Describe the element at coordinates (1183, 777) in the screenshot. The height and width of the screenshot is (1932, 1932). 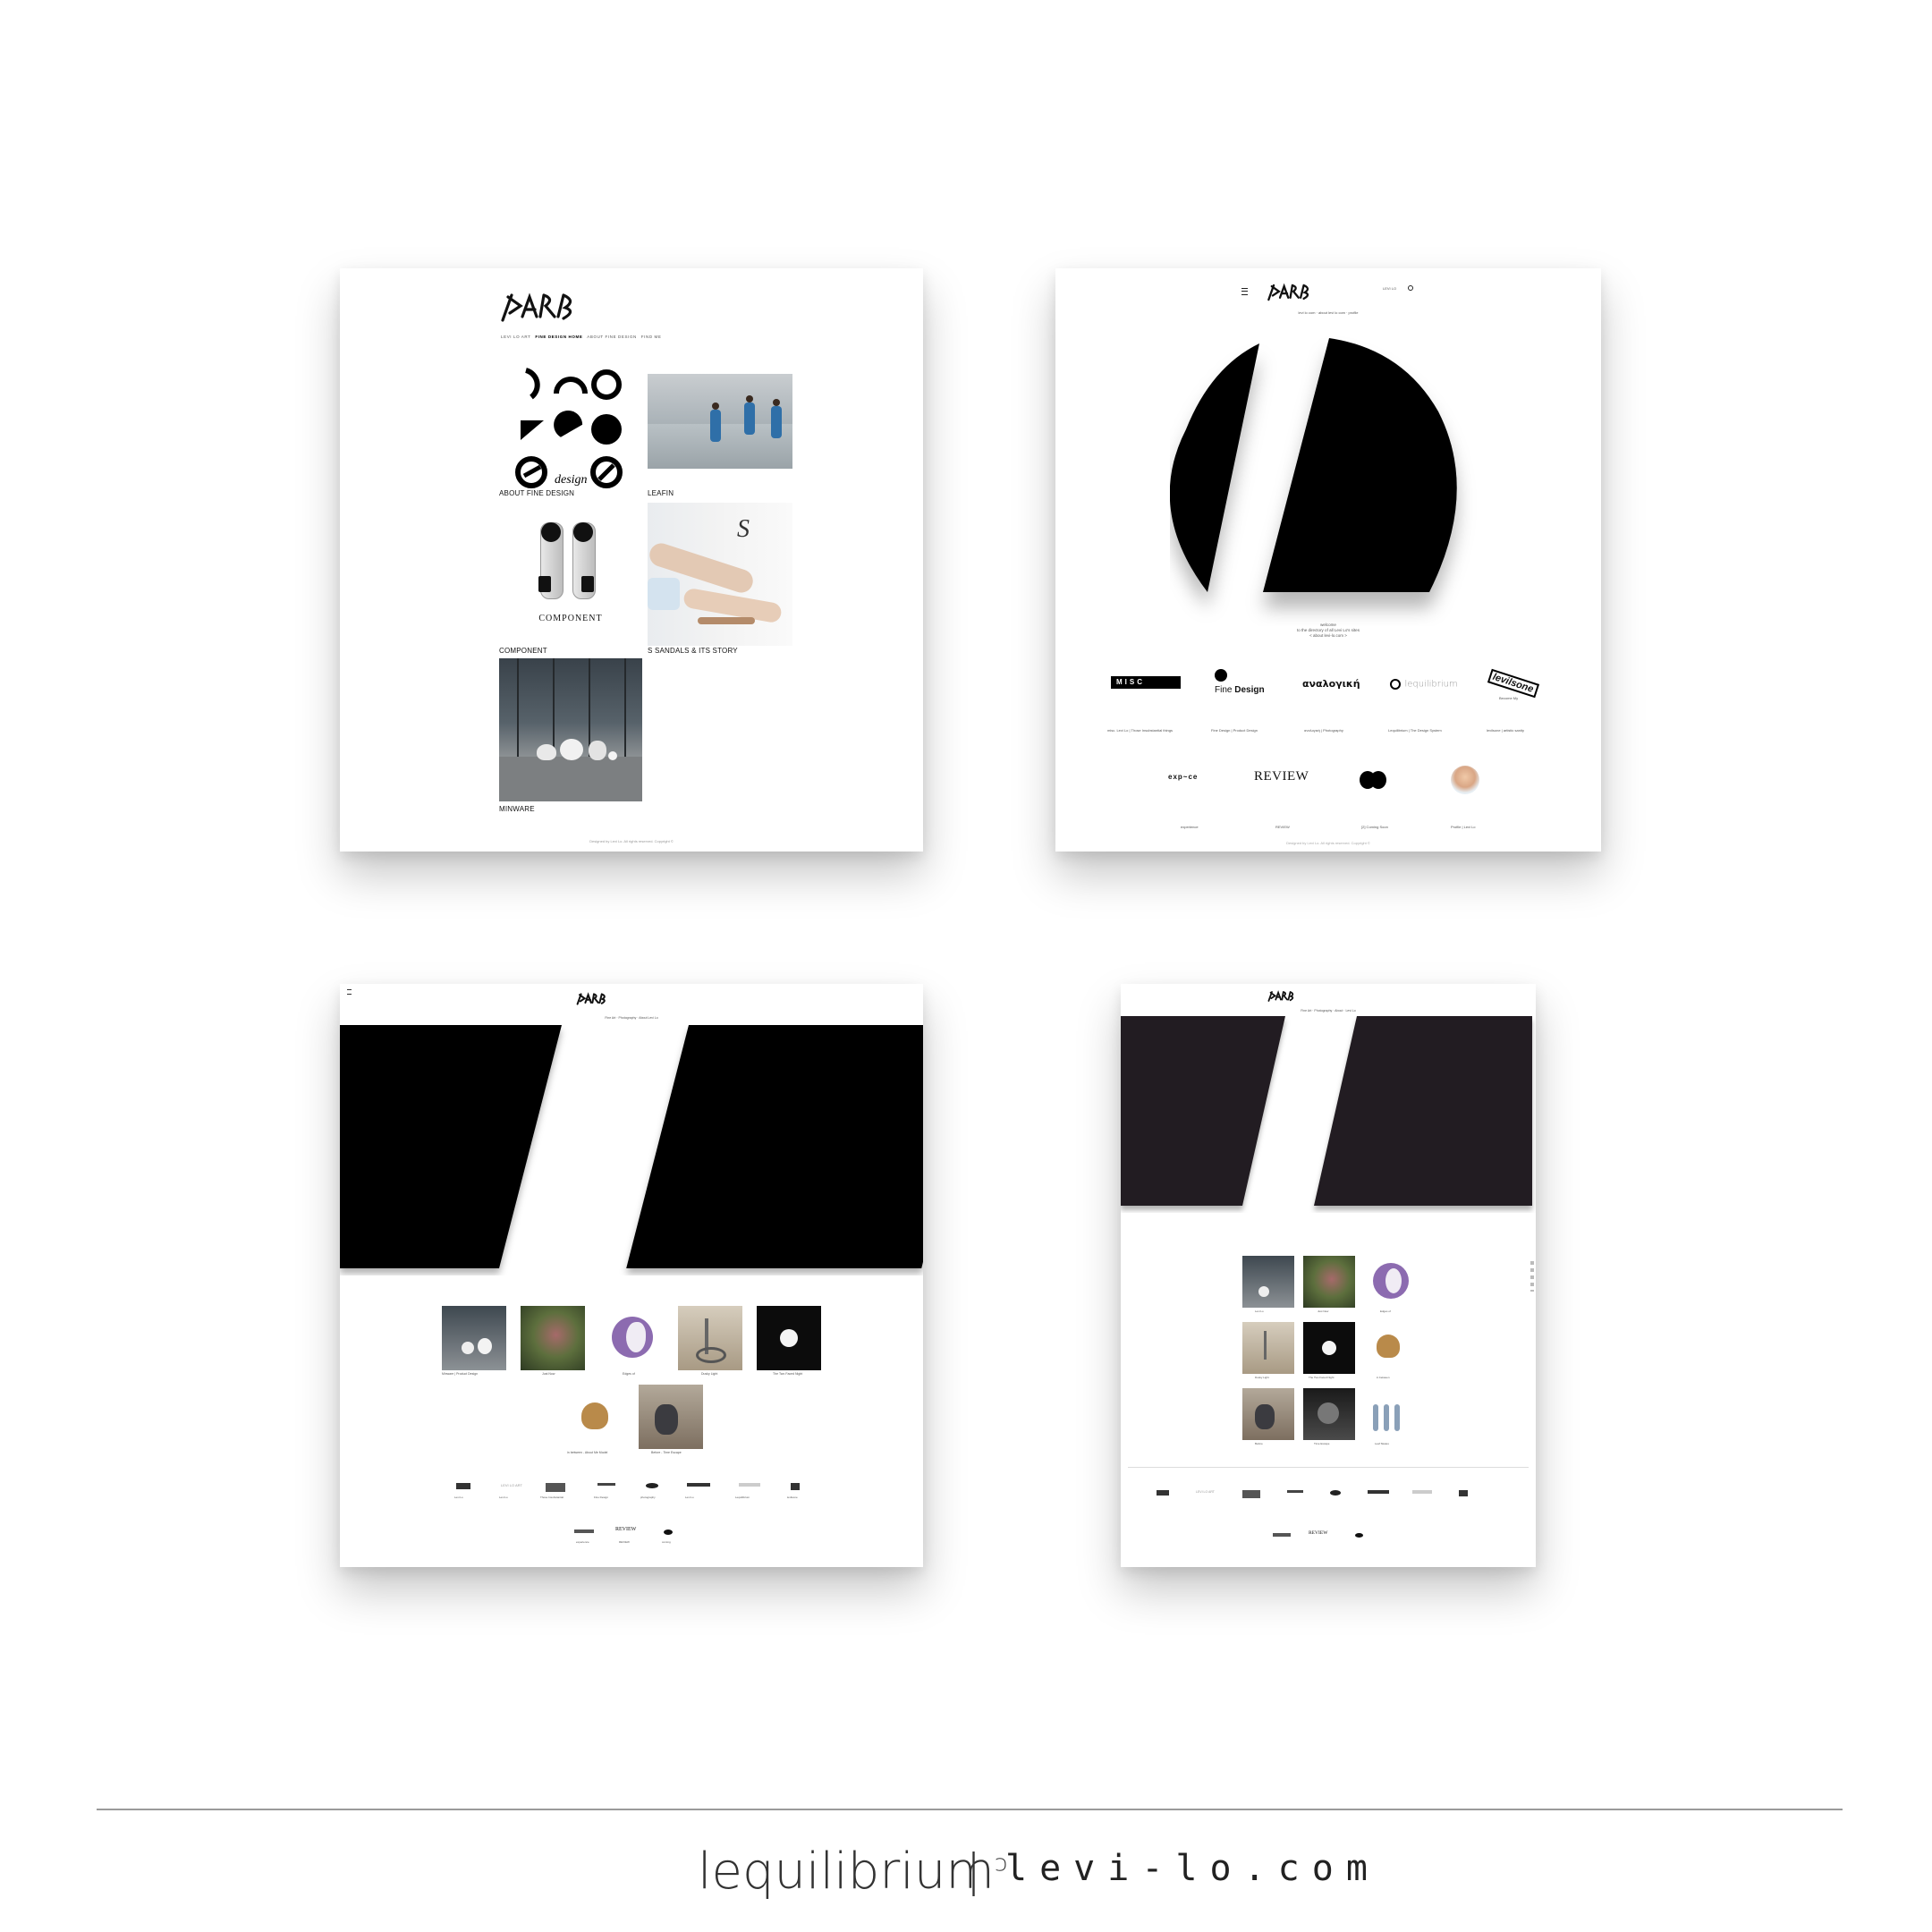
I see `brand-experience: exp~ce` at that location.